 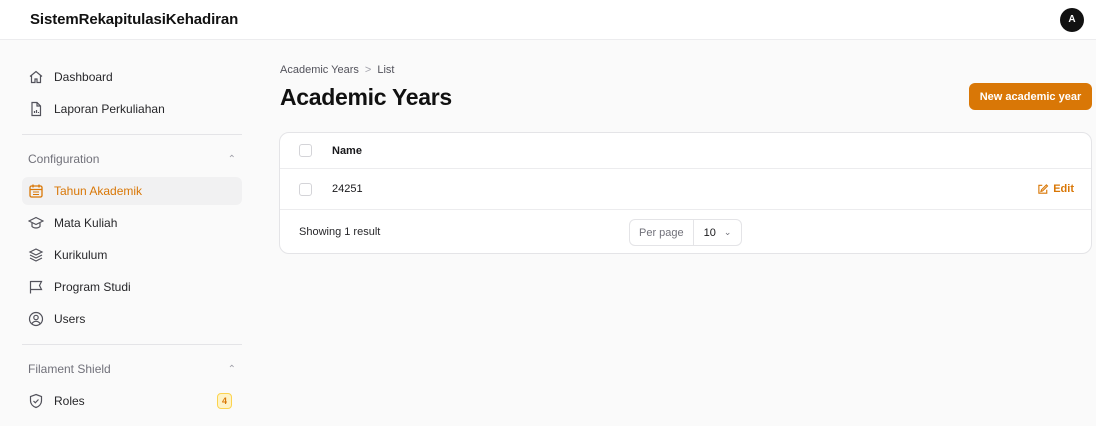 I want to click on results-summary: Showing 1 result, so click(x=340, y=232).